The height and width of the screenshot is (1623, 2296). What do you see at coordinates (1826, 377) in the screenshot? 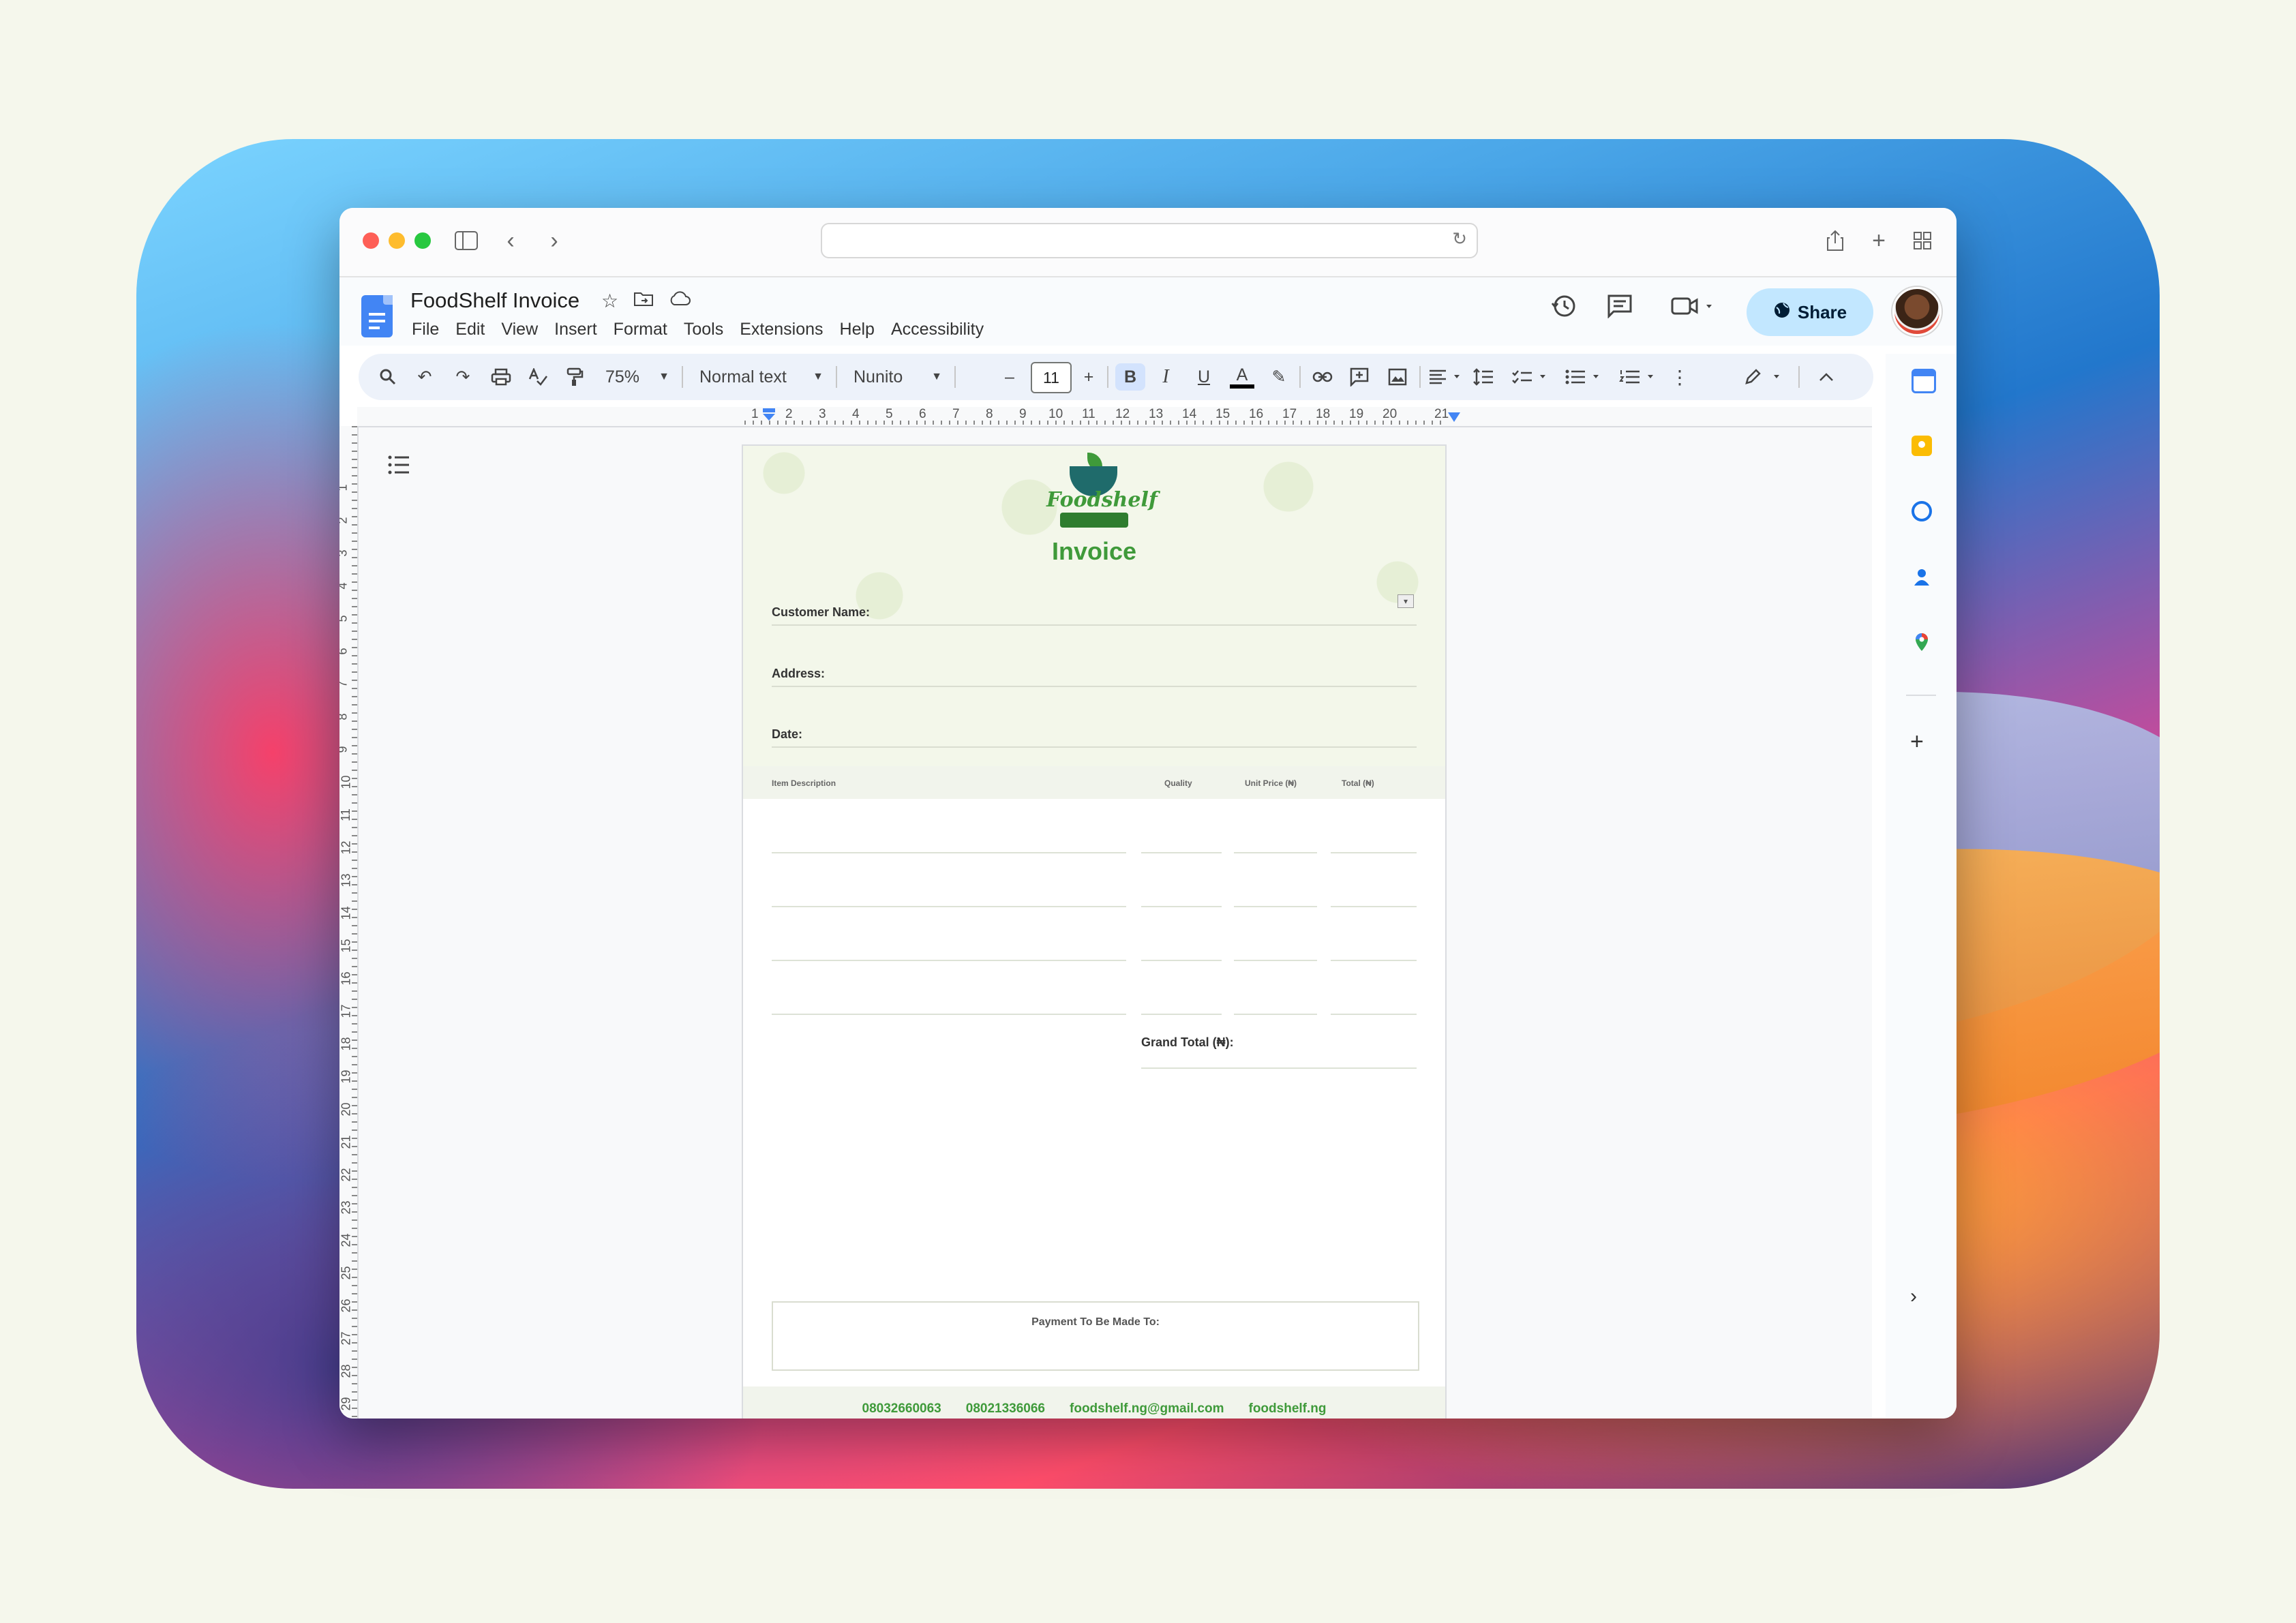
I see `hide-menus-icon` at bounding box center [1826, 377].